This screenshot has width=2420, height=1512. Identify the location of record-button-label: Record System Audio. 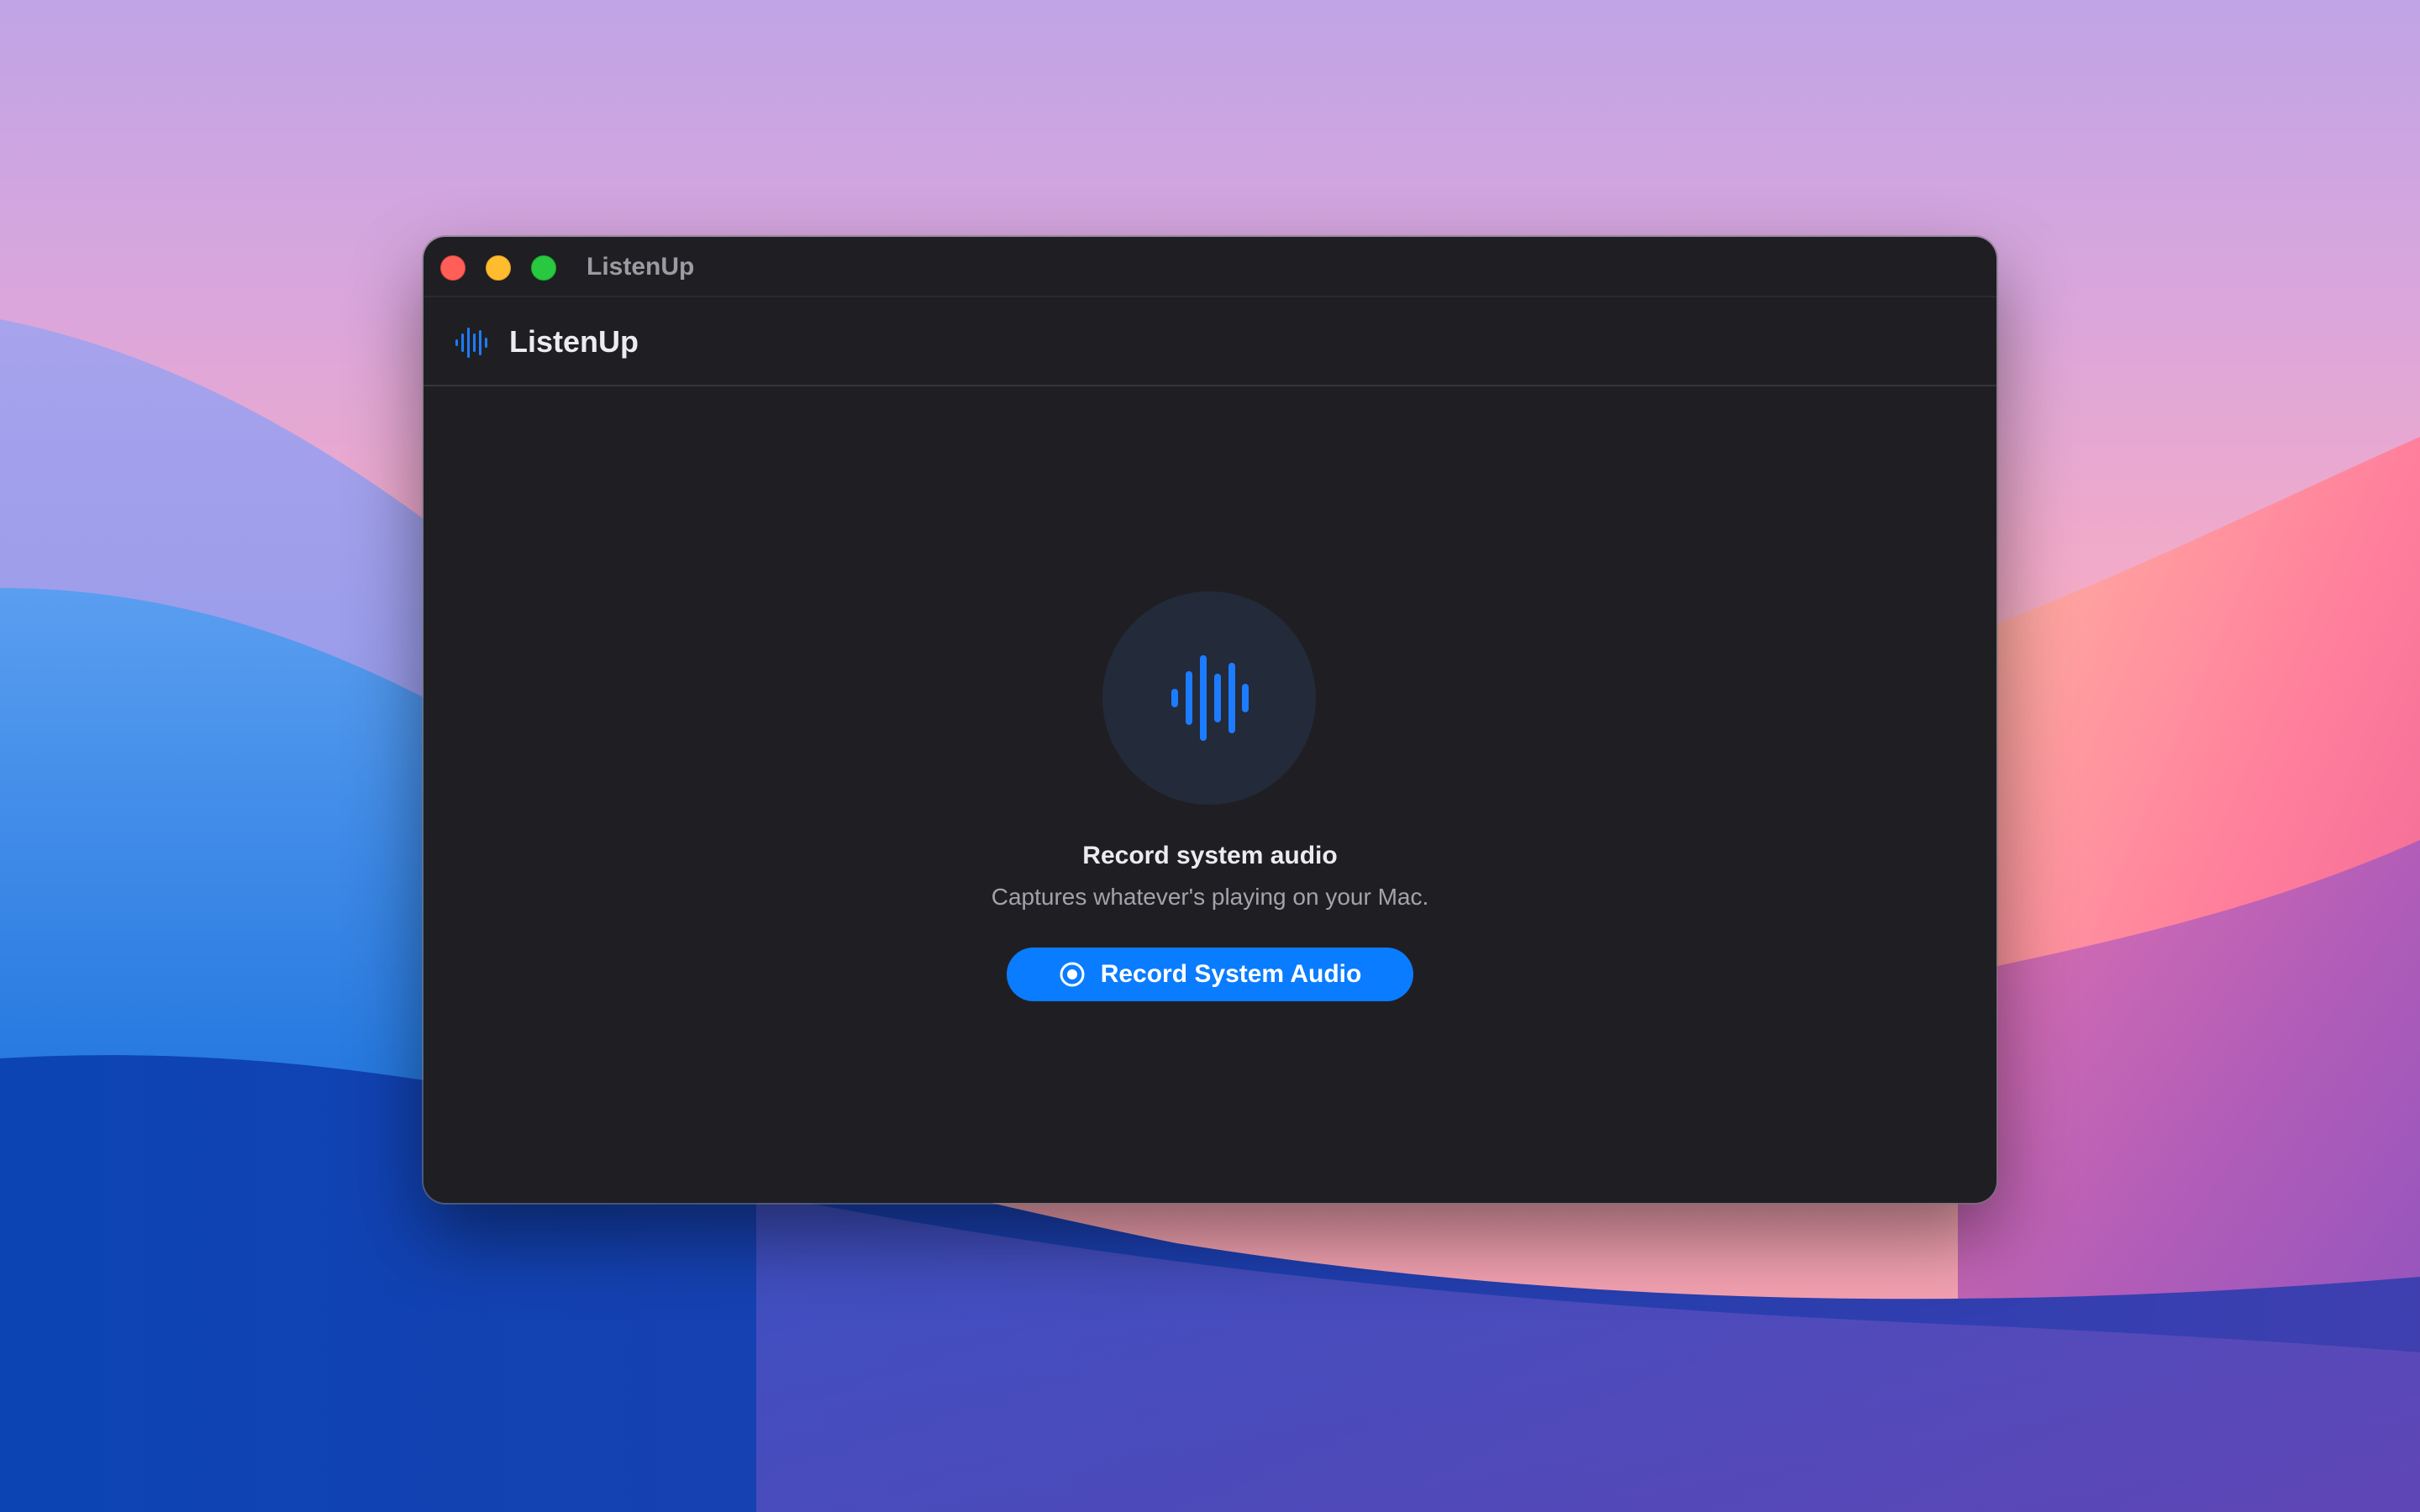
(1231, 974).